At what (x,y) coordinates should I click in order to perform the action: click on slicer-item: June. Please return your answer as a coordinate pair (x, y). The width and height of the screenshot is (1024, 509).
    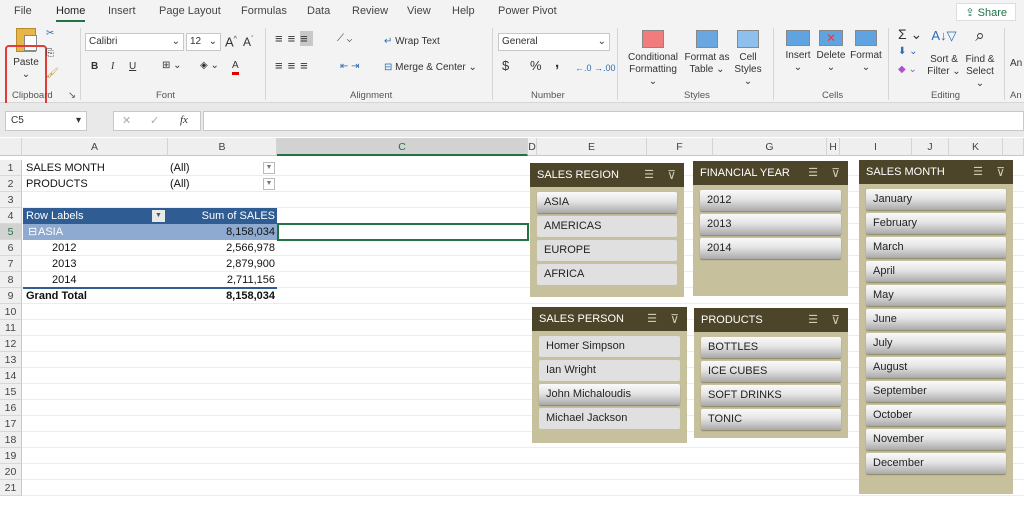
    Looking at the image, I should click on (936, 319).